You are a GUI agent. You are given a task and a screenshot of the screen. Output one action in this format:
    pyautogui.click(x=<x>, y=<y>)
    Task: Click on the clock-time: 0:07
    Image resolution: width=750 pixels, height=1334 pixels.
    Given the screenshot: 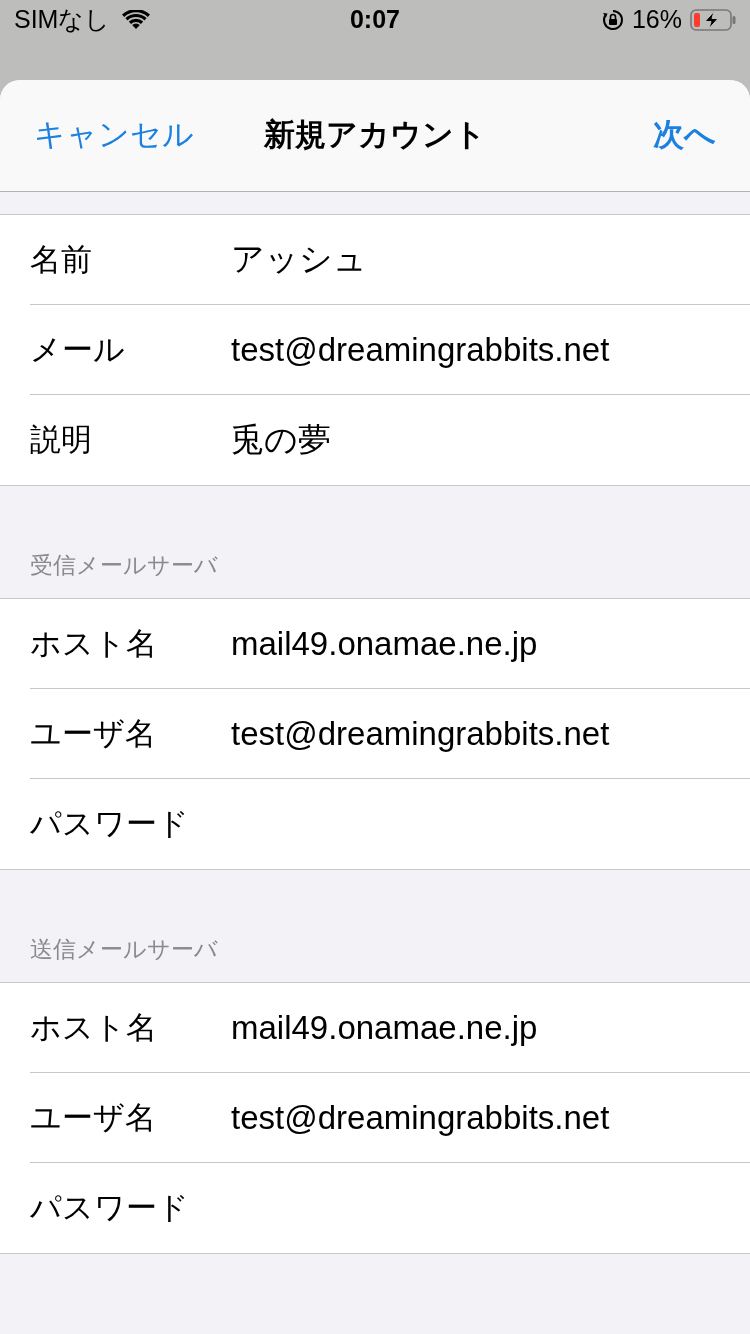 What is the action you would take?
    pyautogui.click(x=374, y=20)
    